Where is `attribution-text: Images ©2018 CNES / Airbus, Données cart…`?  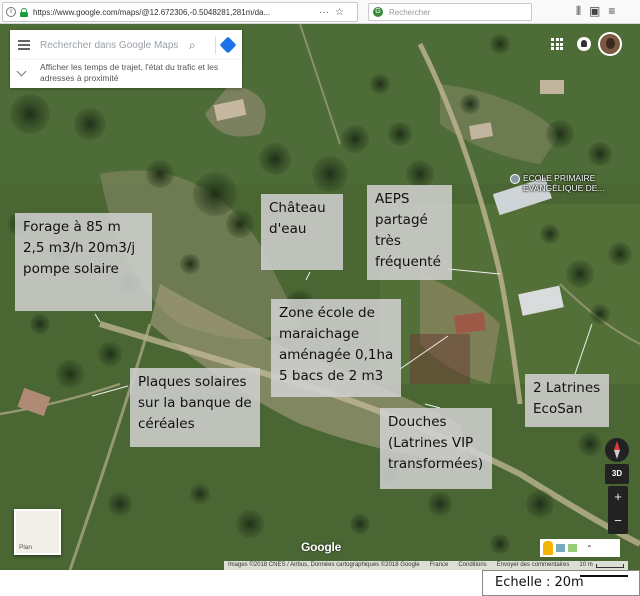 attribution-text: Images ©2018 CNES / Airbus, Données cart… is located at coordinates (324, 565).